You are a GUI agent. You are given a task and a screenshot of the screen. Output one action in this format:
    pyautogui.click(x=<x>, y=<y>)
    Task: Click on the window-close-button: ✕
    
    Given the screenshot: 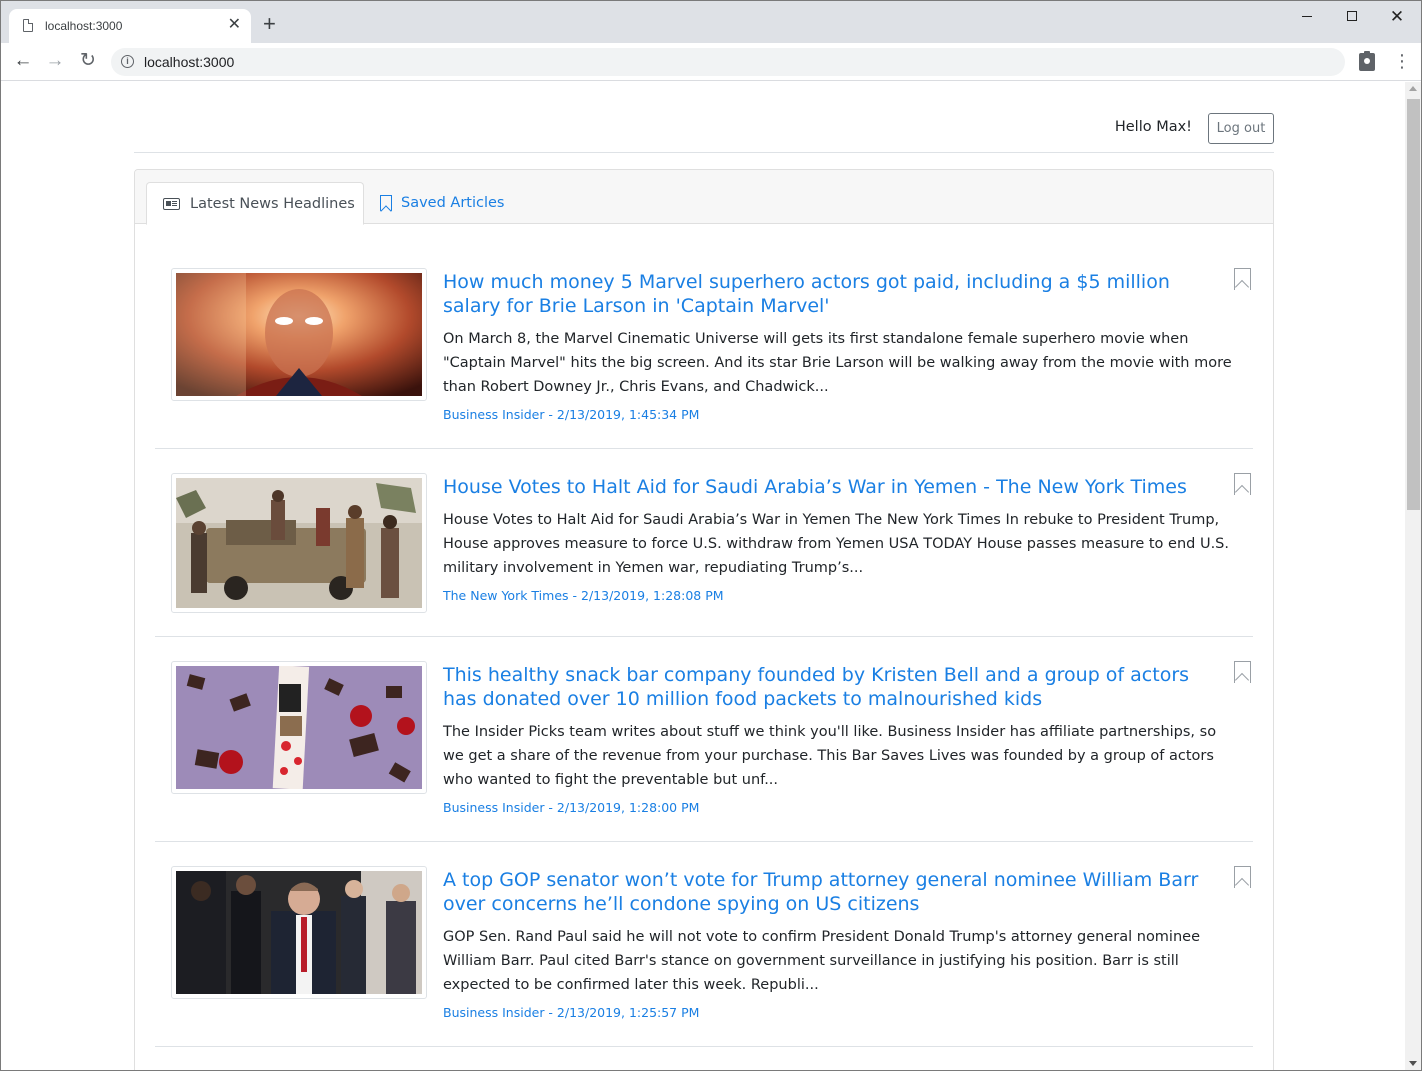 What is the action you would take?
    pyautogui.click(x=1397, y=17)
    